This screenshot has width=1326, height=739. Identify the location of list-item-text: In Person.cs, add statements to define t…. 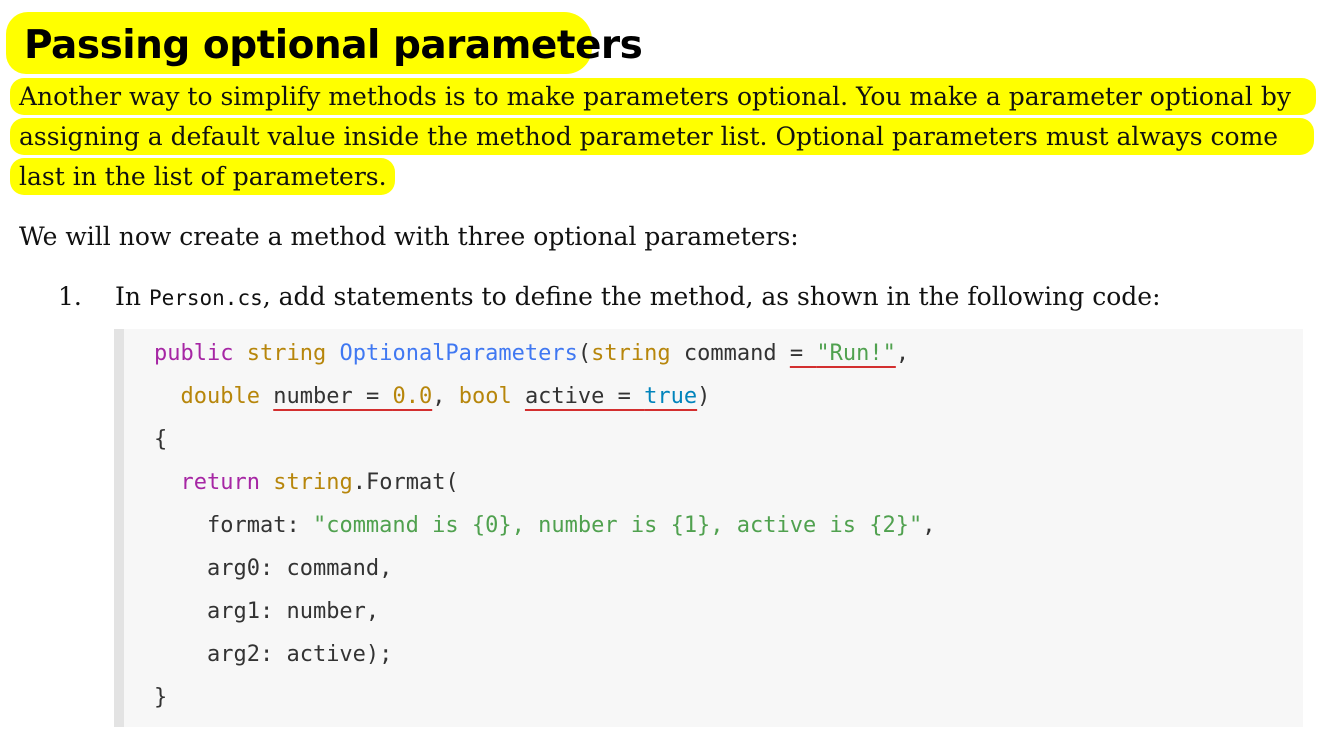
(638, 297).